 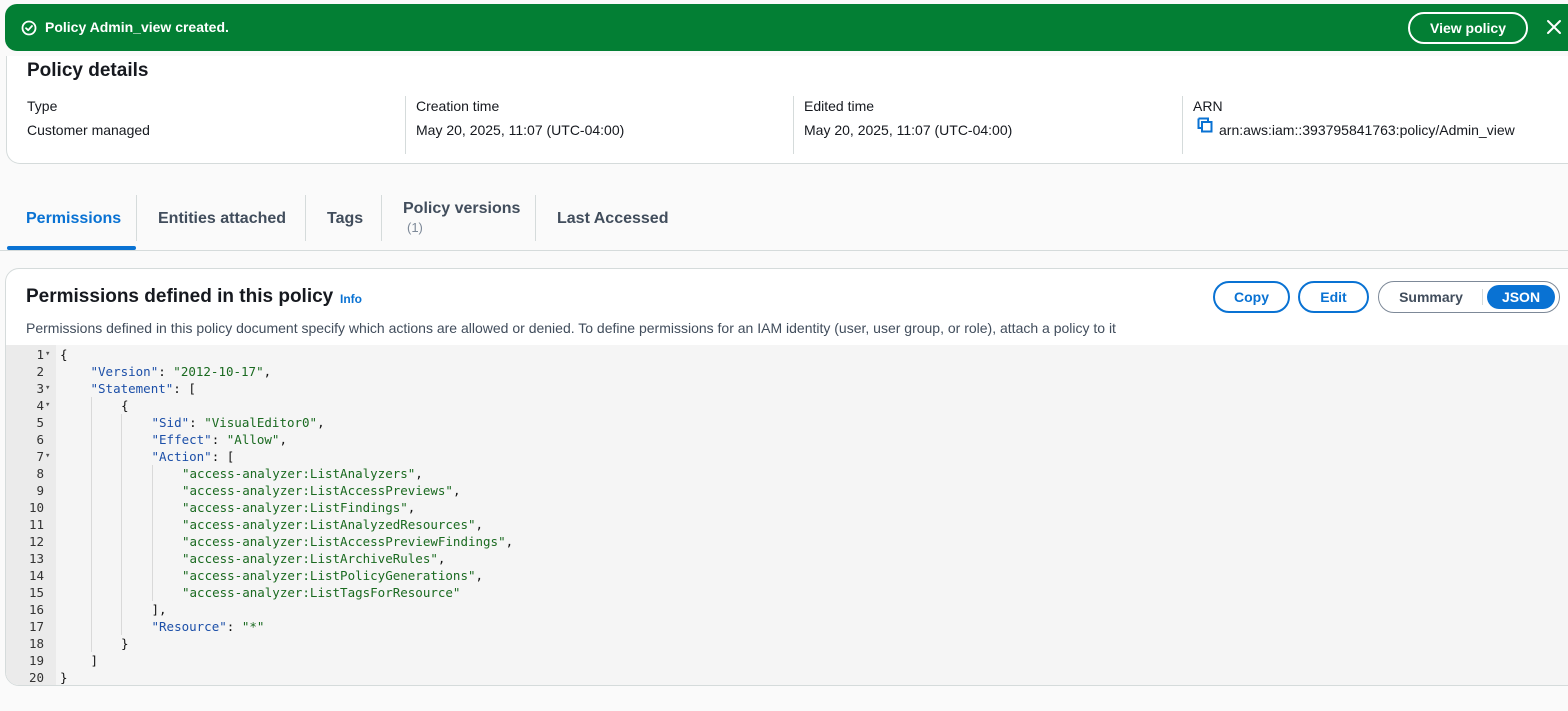 I want to click on line-number: 7, so click(x=40, y=456).